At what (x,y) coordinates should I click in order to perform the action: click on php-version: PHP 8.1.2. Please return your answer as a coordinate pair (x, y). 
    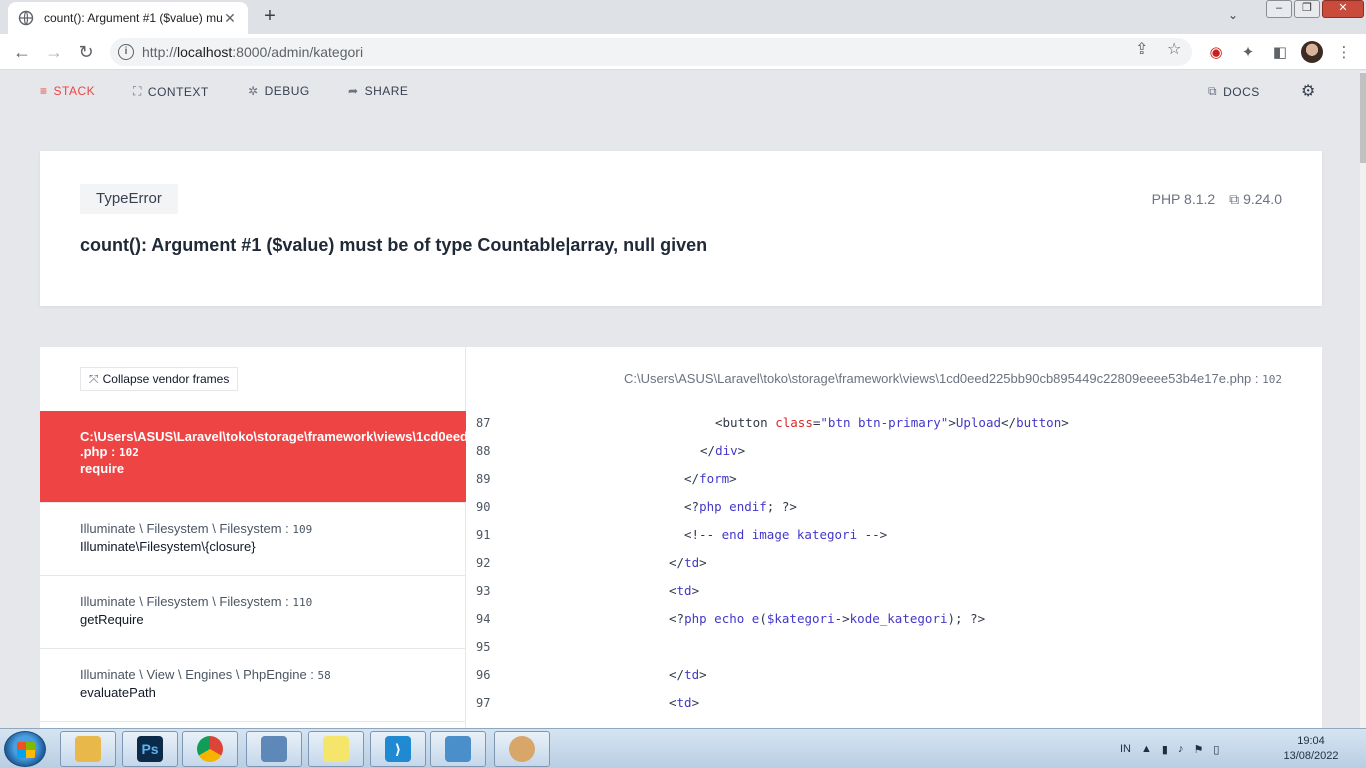
    Looking at the image, I should click on (1183, 199).